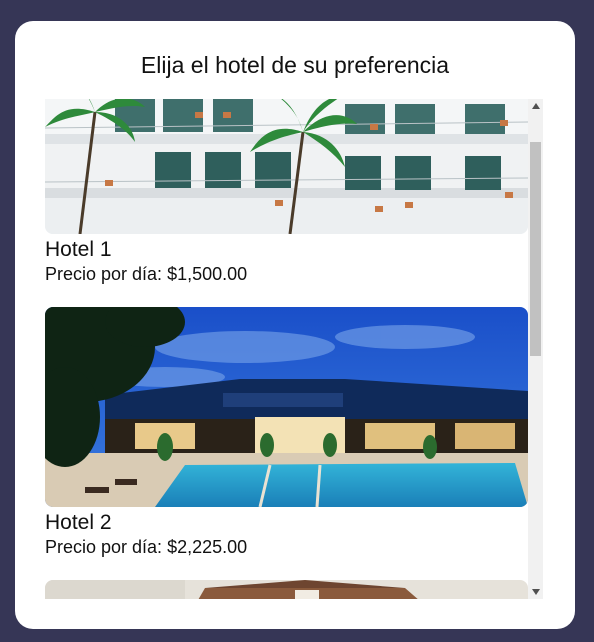 The image size is (594, 642). I want to click on hotel-price: Precio por día: $2,225.00, so click(146, 547).